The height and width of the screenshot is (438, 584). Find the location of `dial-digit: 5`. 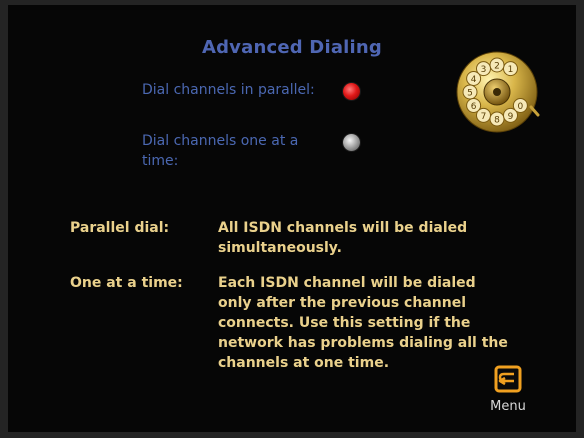

dial-digit: 5 is located at coordinates (470, 94).